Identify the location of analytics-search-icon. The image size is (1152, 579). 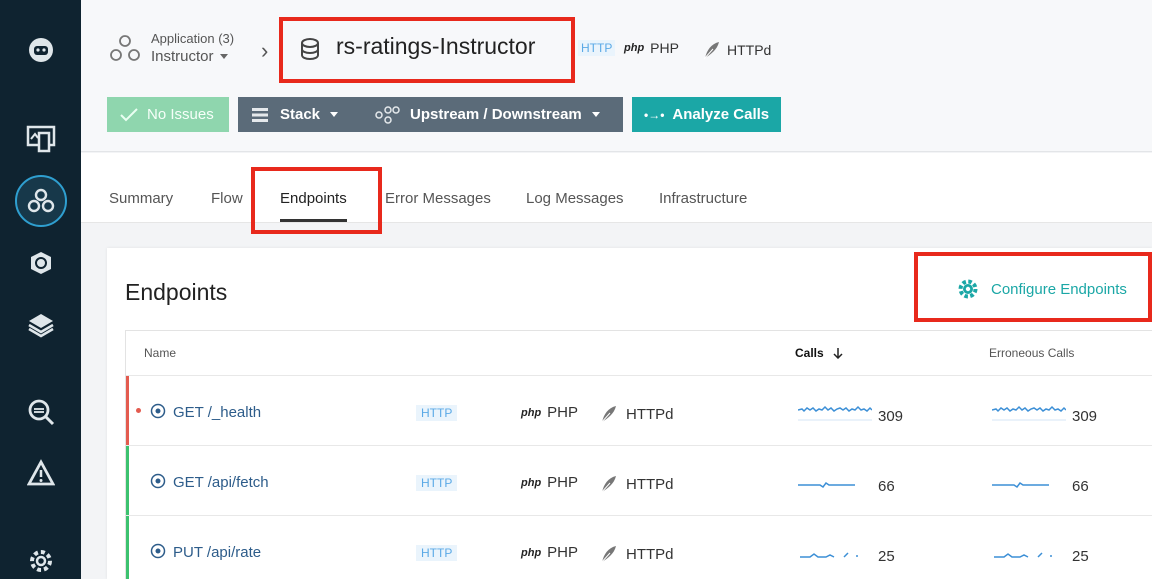
(41, 412).